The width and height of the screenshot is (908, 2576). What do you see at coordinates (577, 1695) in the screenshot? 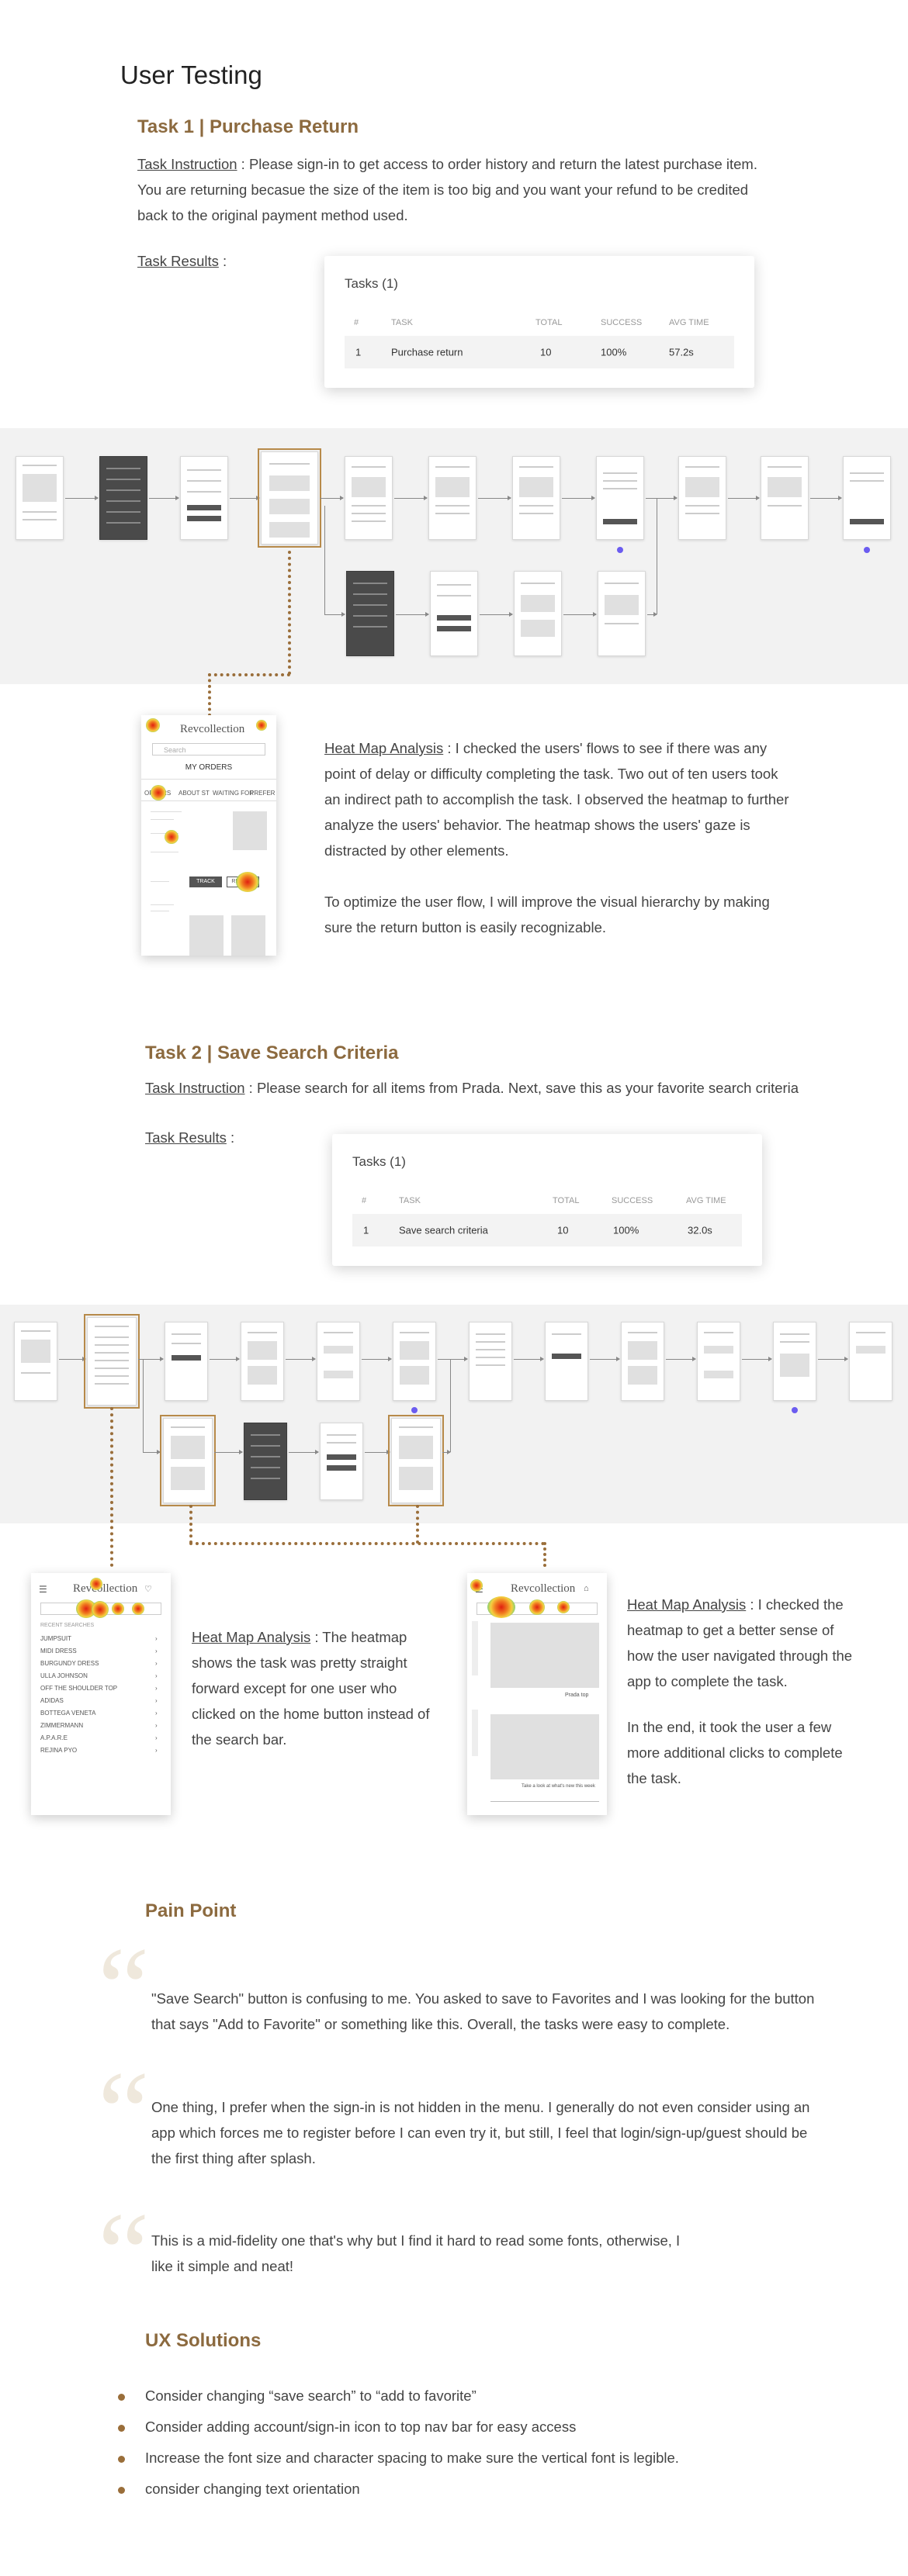
I see `caption: Prada top` at bounding box center [577, 1695].